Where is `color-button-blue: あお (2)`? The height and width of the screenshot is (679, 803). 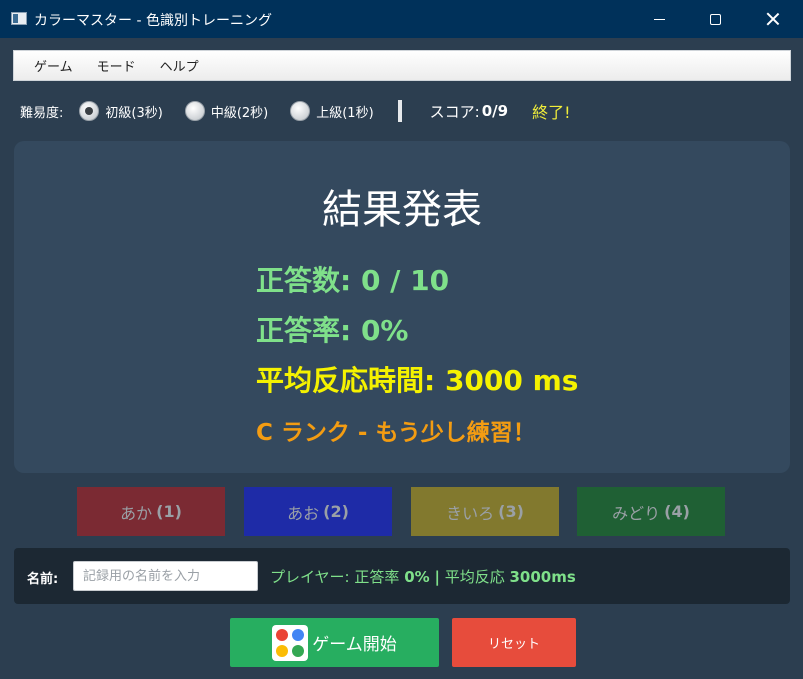 color-button-blue: あお (2) is located at coordinates (318, 511).